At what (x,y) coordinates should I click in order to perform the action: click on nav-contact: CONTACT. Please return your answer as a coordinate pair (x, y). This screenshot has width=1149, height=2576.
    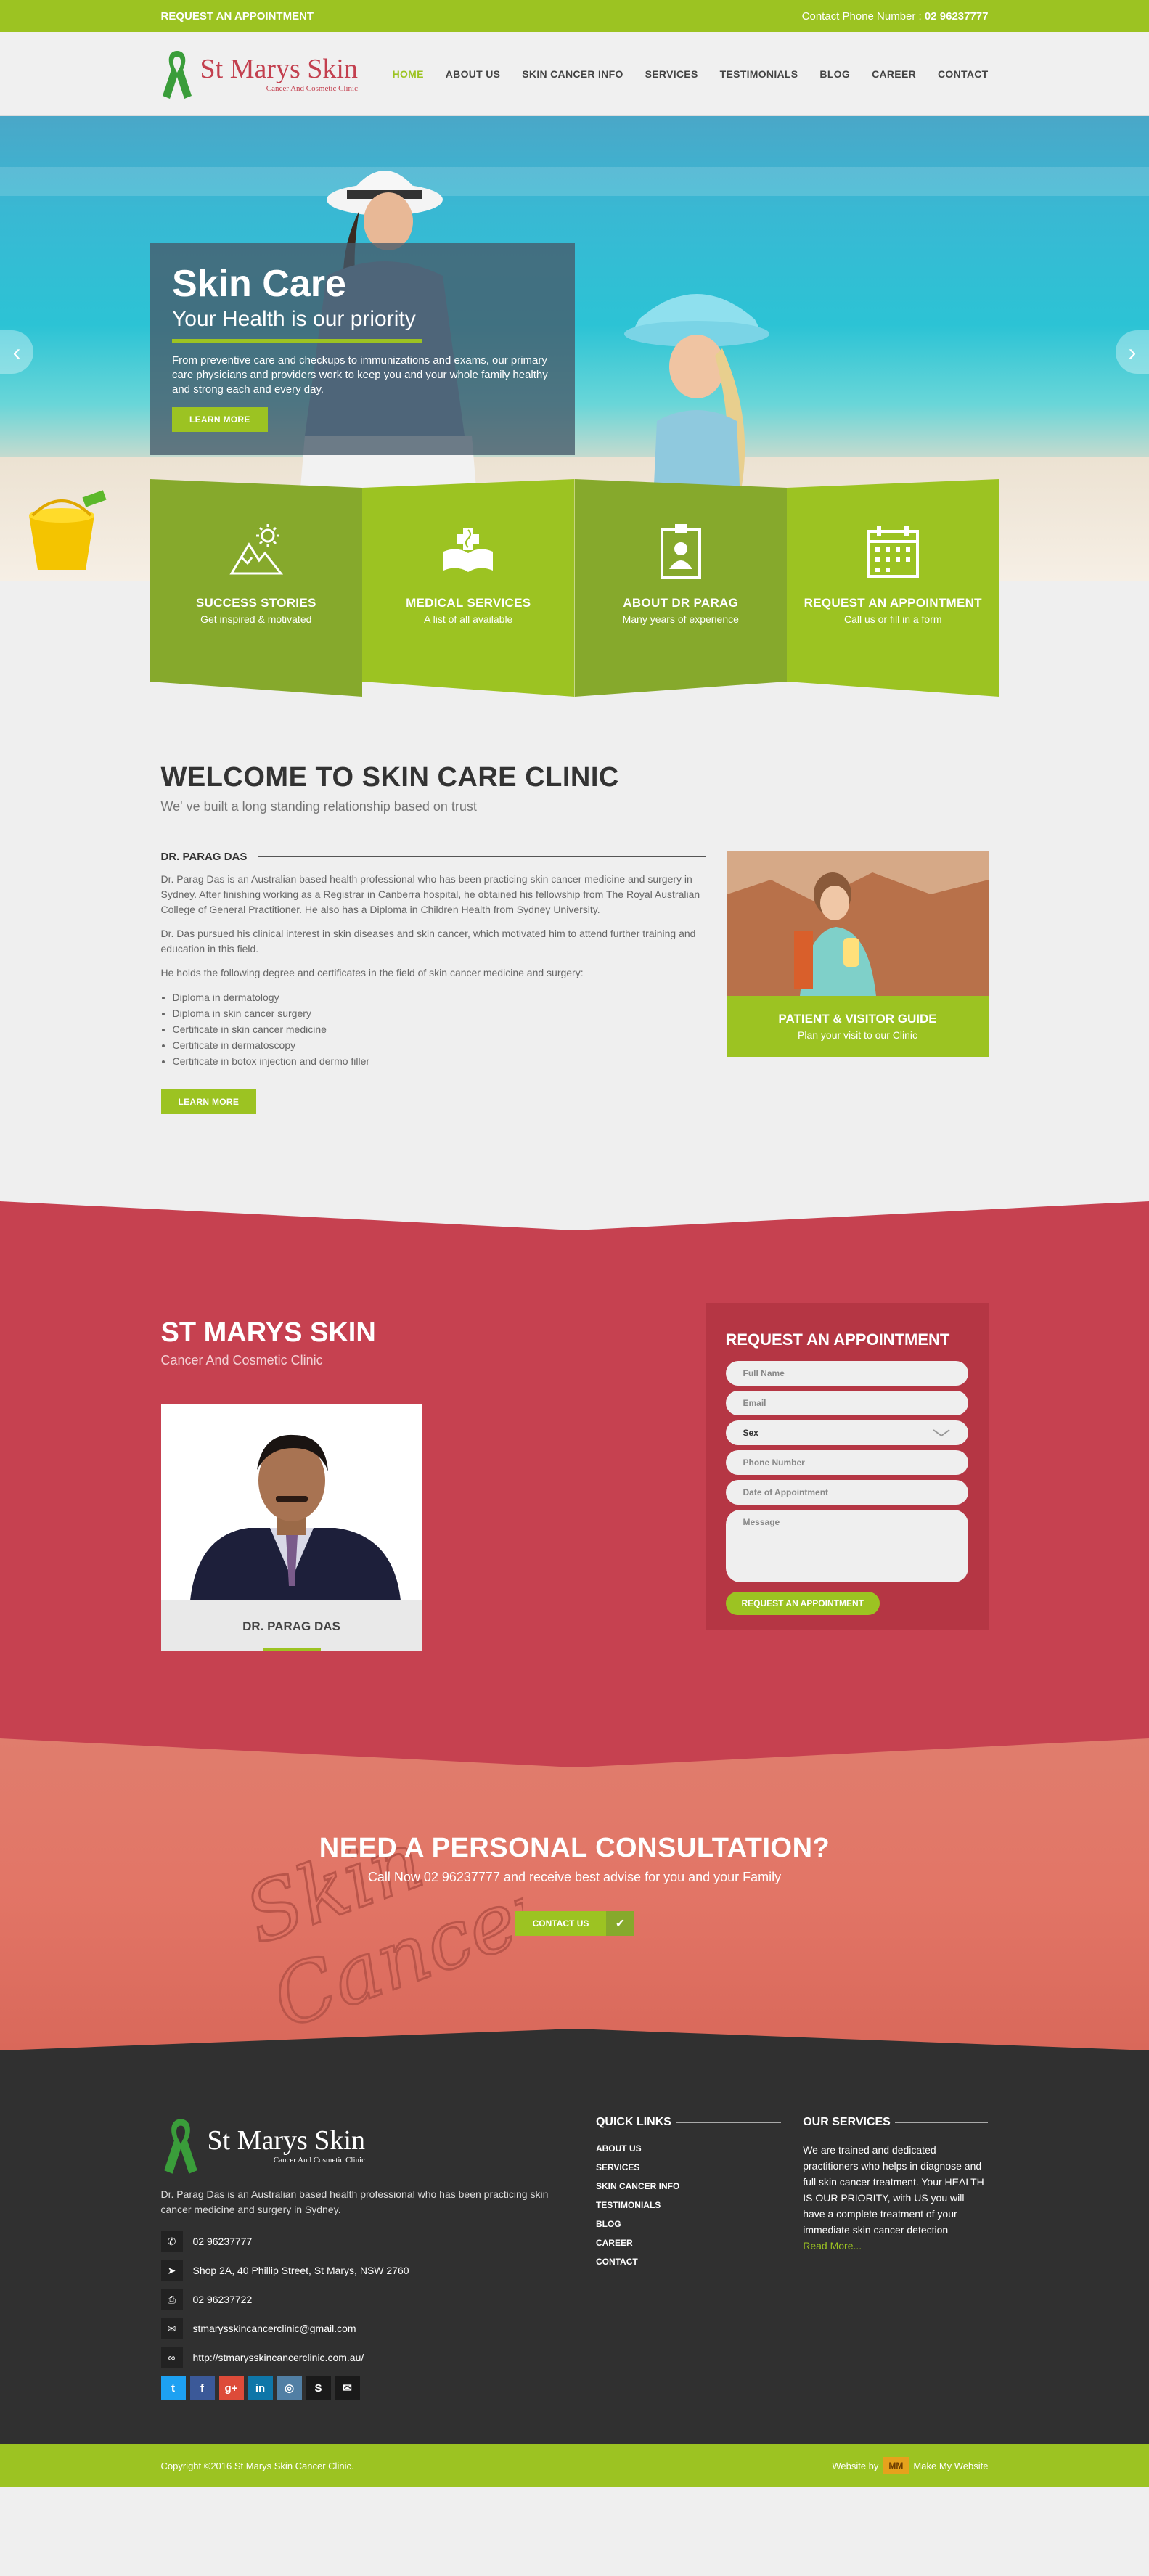
    Looking at the image, I should click on (963, 74).